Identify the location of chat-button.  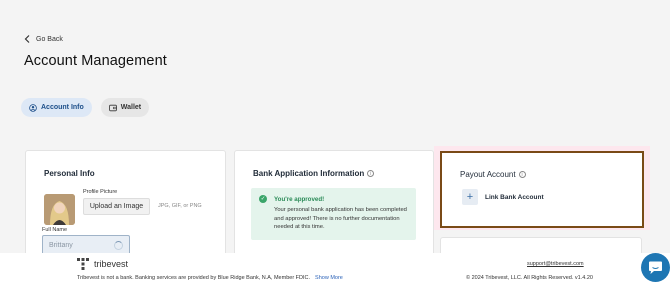
(655, 267).